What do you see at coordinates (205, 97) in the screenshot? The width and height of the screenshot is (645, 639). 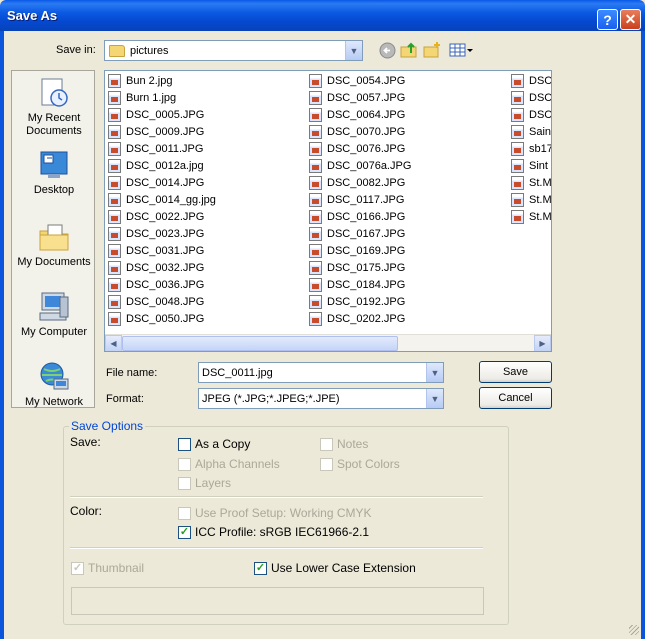 I see `file-item: Burn 1.jpg` at bounding box center [205, 97].